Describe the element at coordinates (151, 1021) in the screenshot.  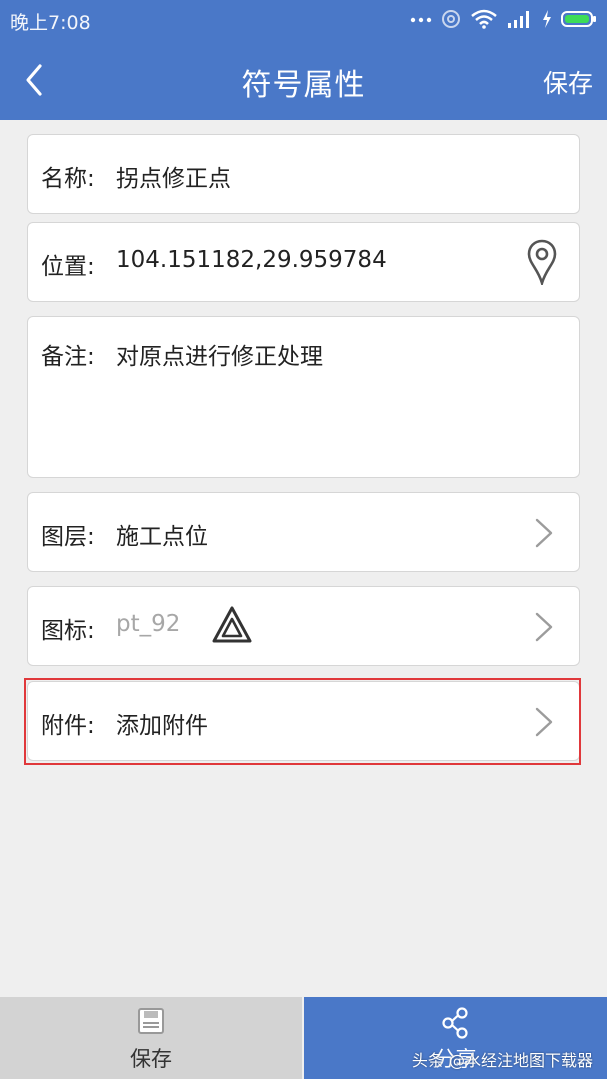
I see `floppy-disk-icon` at that location.